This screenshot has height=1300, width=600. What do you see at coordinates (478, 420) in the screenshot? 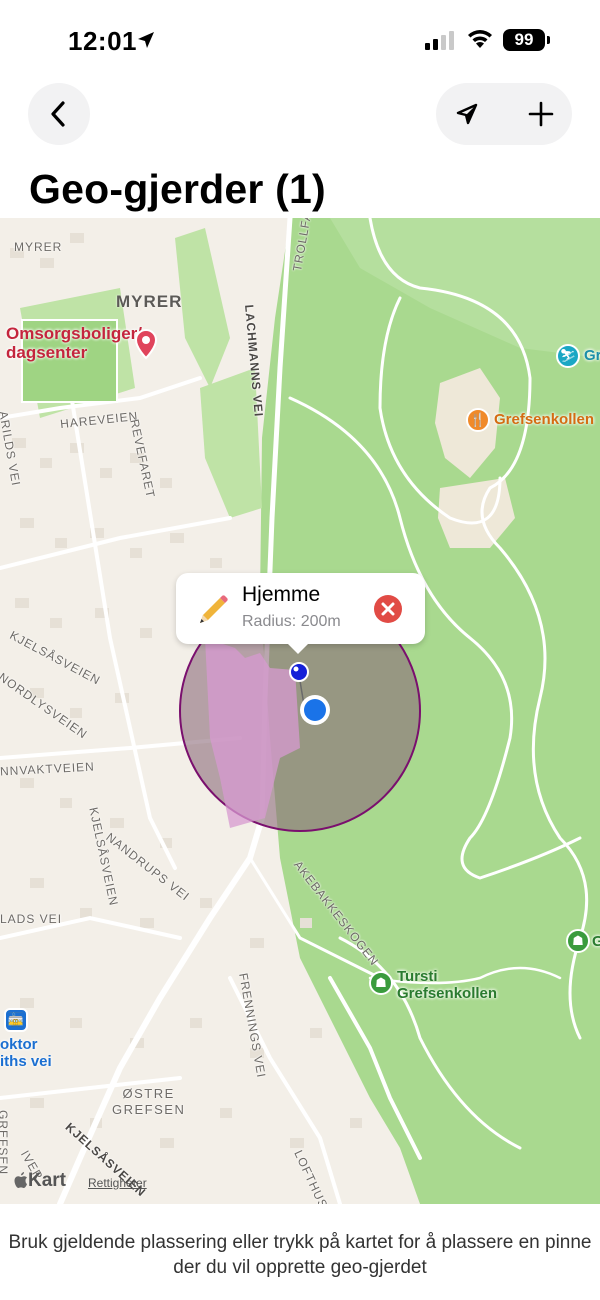
I see `restaurant-icon: 🍴` at bounding box center [478, 420].